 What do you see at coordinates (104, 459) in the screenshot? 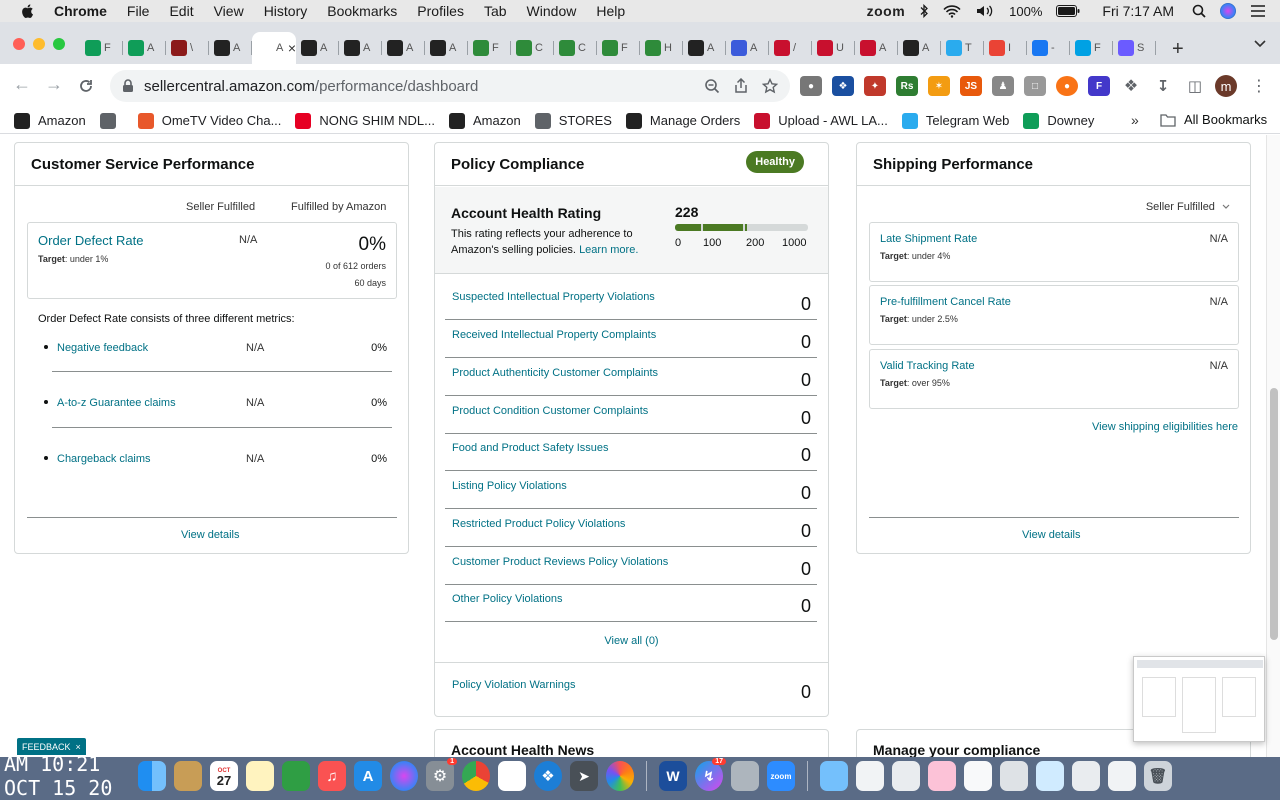
I see `metric-name-link: Chargeback claims` at bounding box center [104, 459].